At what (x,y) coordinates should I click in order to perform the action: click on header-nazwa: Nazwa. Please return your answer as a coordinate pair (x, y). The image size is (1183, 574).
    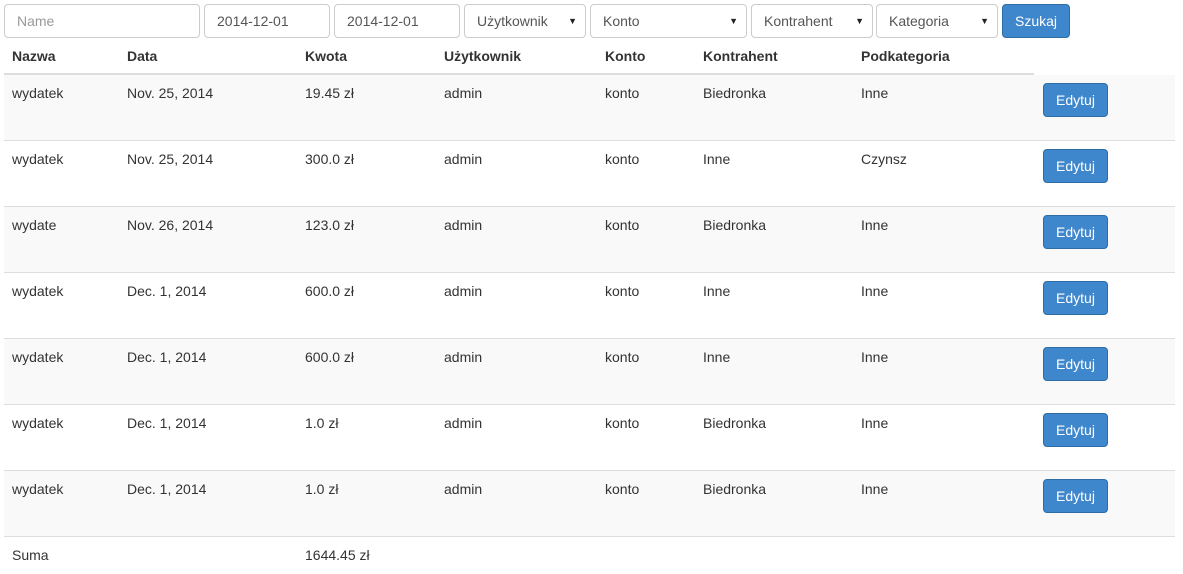
    Looking at the image, I should click on (34, 56).